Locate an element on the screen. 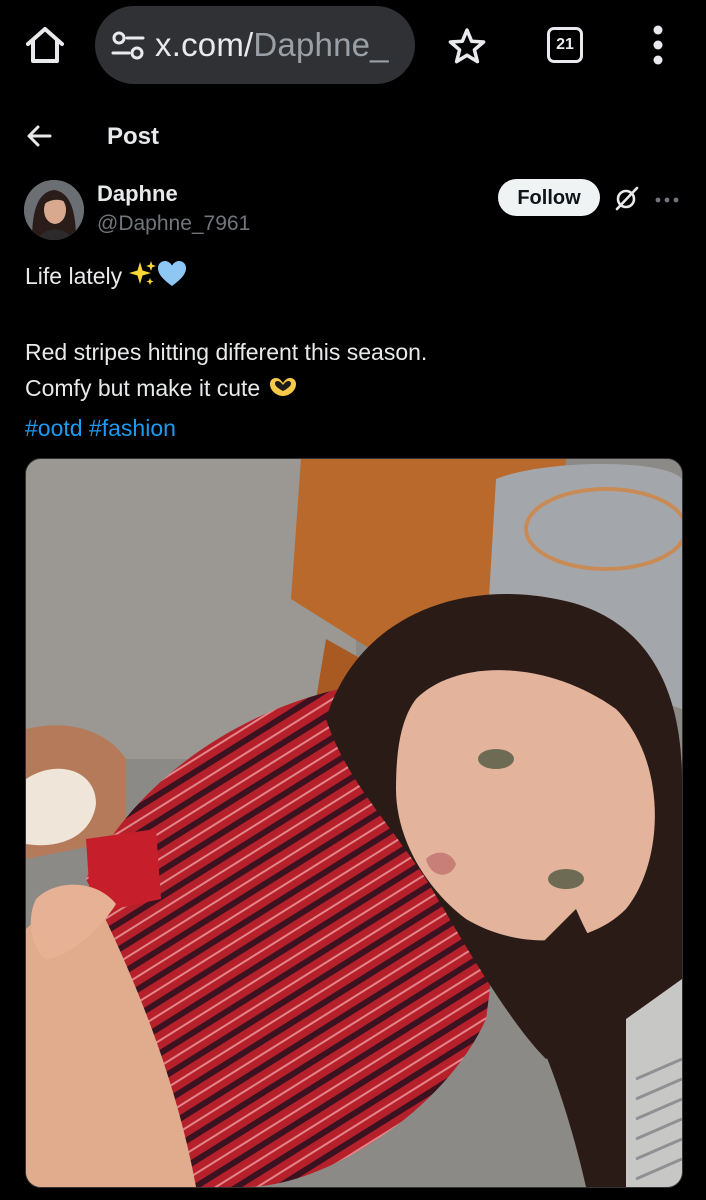 This screenshot has width=706, height=1200. home-icon is located at coordinates (45, 45).